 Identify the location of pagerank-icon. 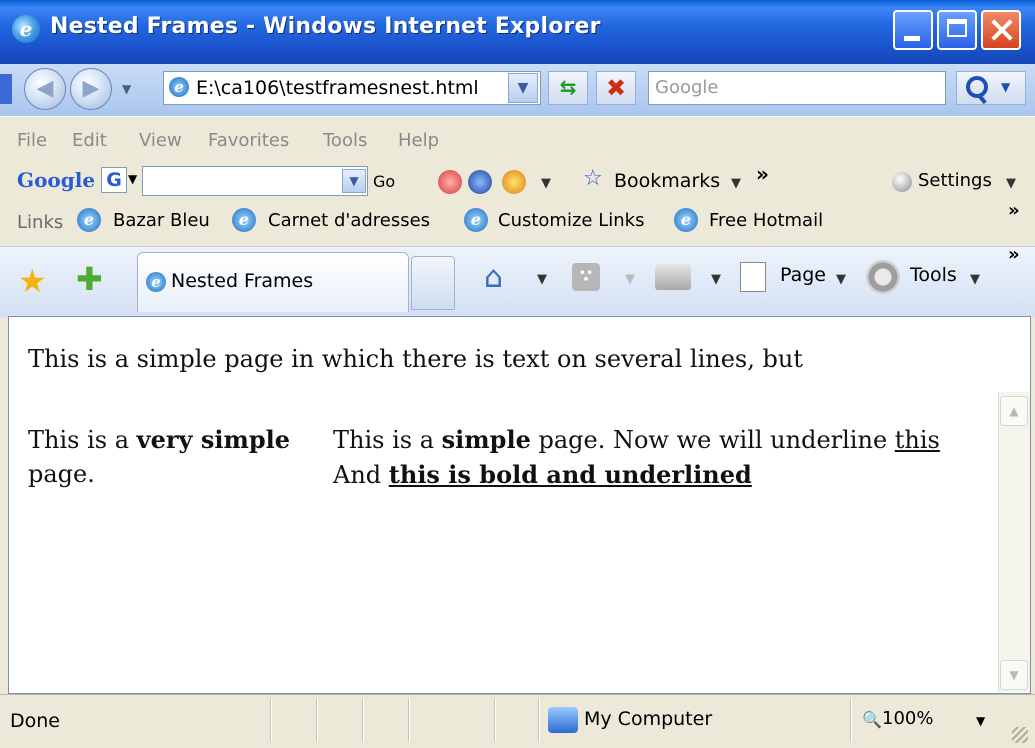
(480, 182).